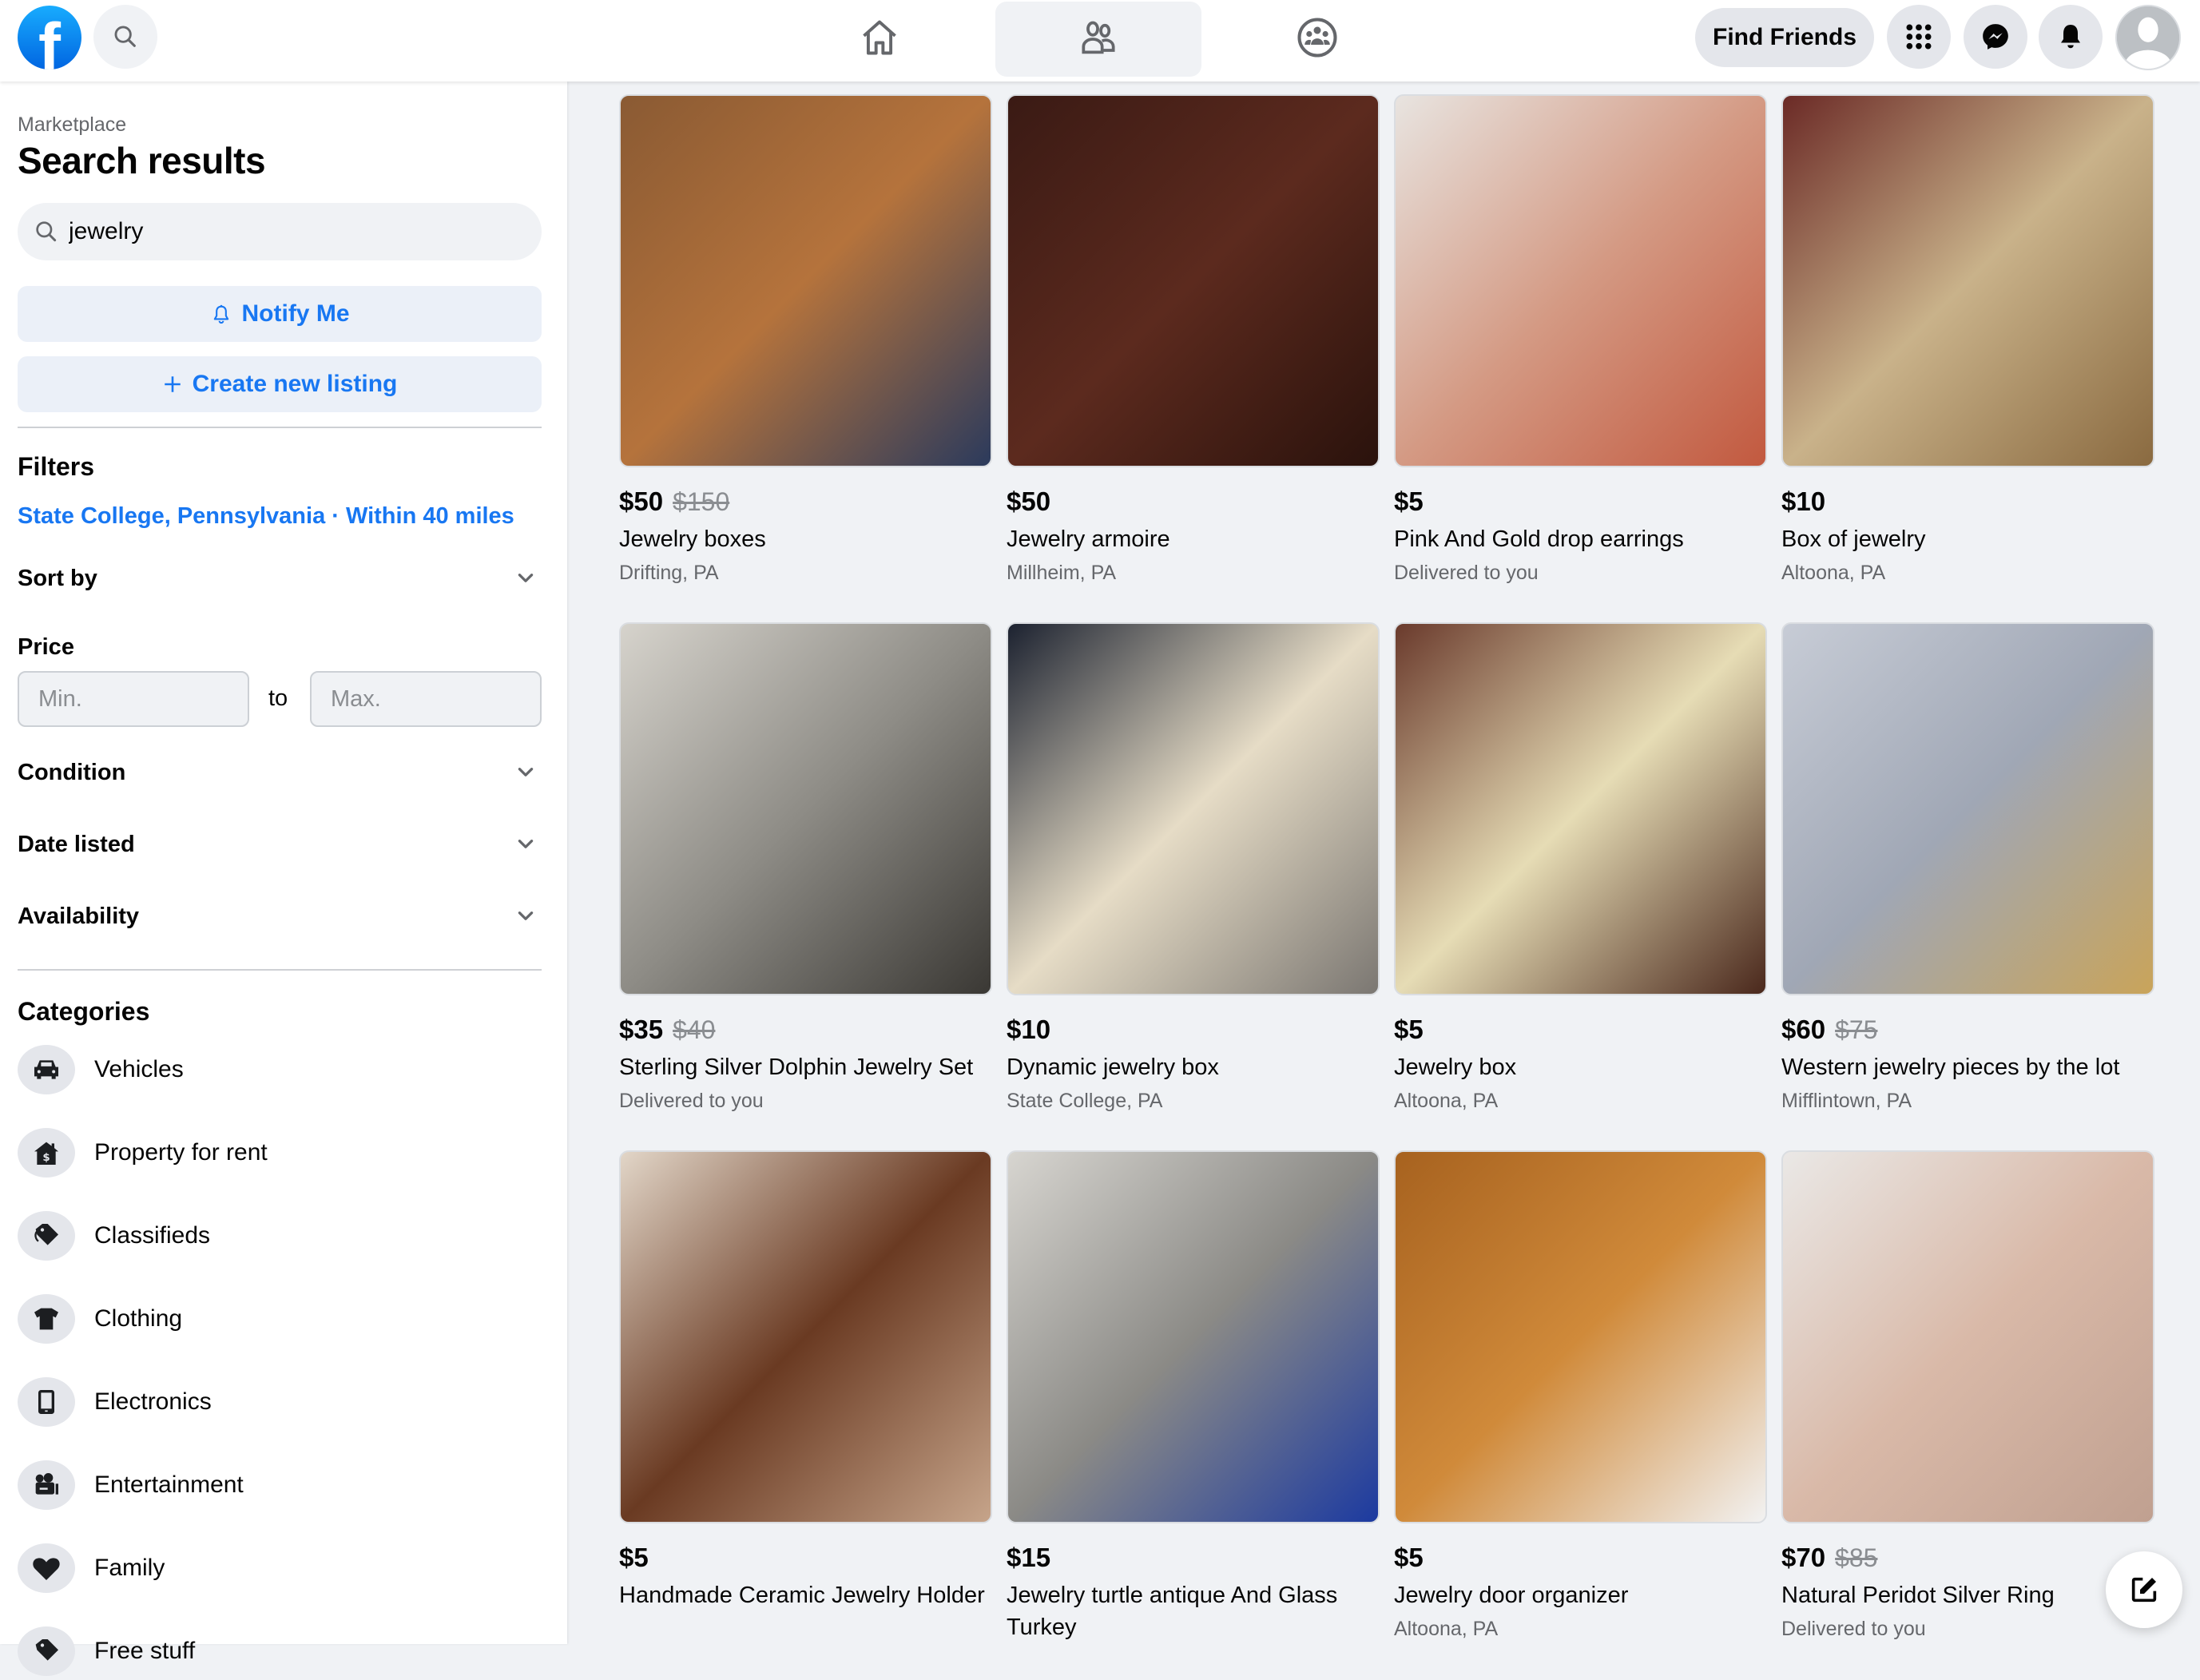  I want to click on category-clothing: Clothing, so click(280, 1319).